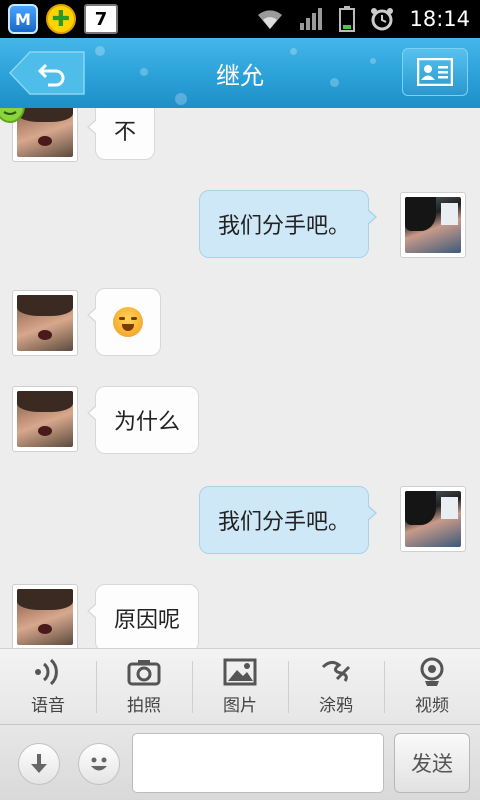  Describe the element at coordinates (432, 763) in the screenshot. I see `send-button: 发送` at that location.